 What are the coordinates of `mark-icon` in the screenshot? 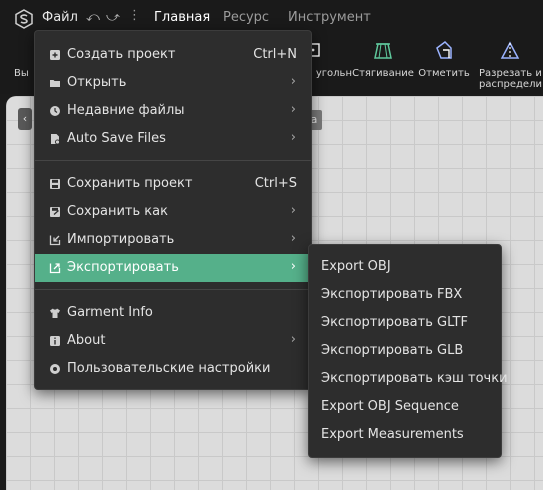 It's located at (444, 50).